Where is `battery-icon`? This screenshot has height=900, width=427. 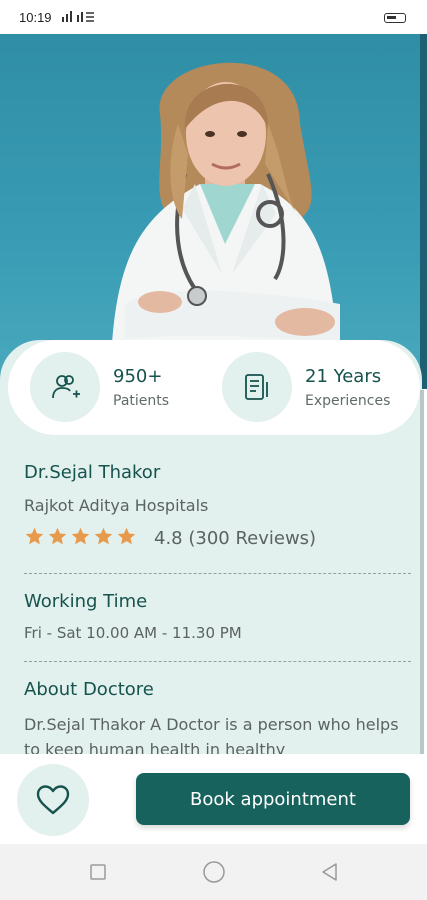 battery-icon is located at coordinates (395, 18).